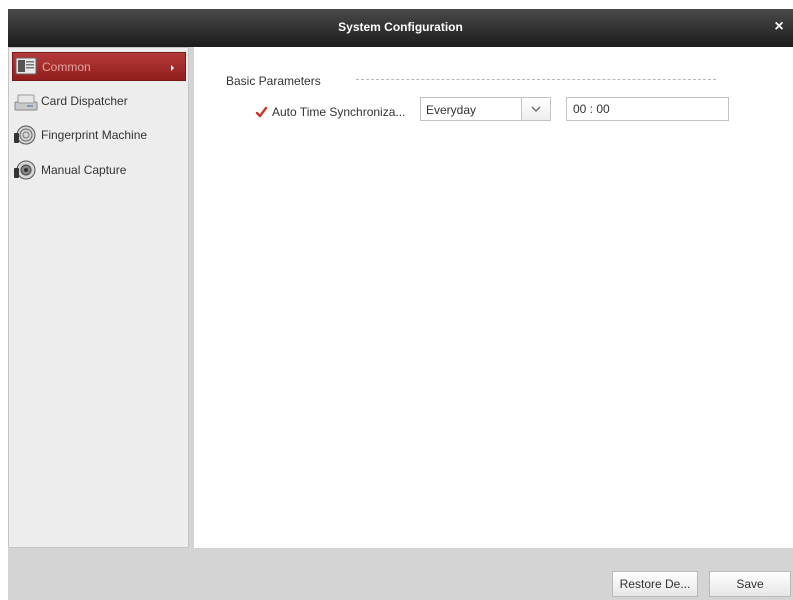 The image size is (793, 600). What do you see at coordinates (400, 574) in the screenshot?
I see `dialog-footer: Restore De... Save` at bounding box center [400, 574].